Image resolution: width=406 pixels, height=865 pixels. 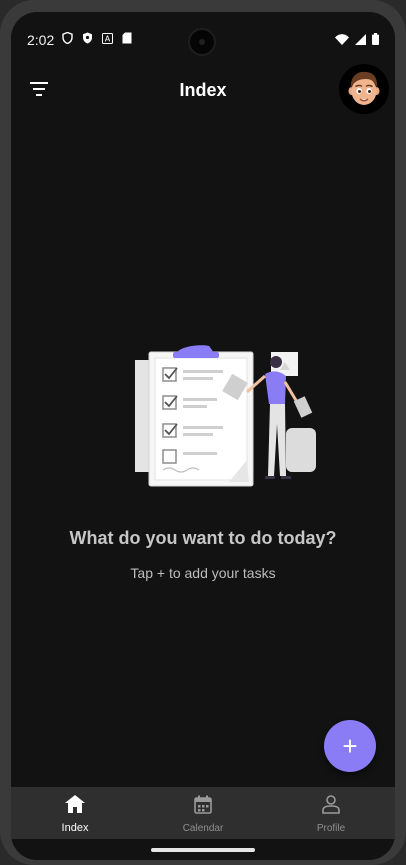 I want to click on page-title: Index, so click(x=203, y=90).